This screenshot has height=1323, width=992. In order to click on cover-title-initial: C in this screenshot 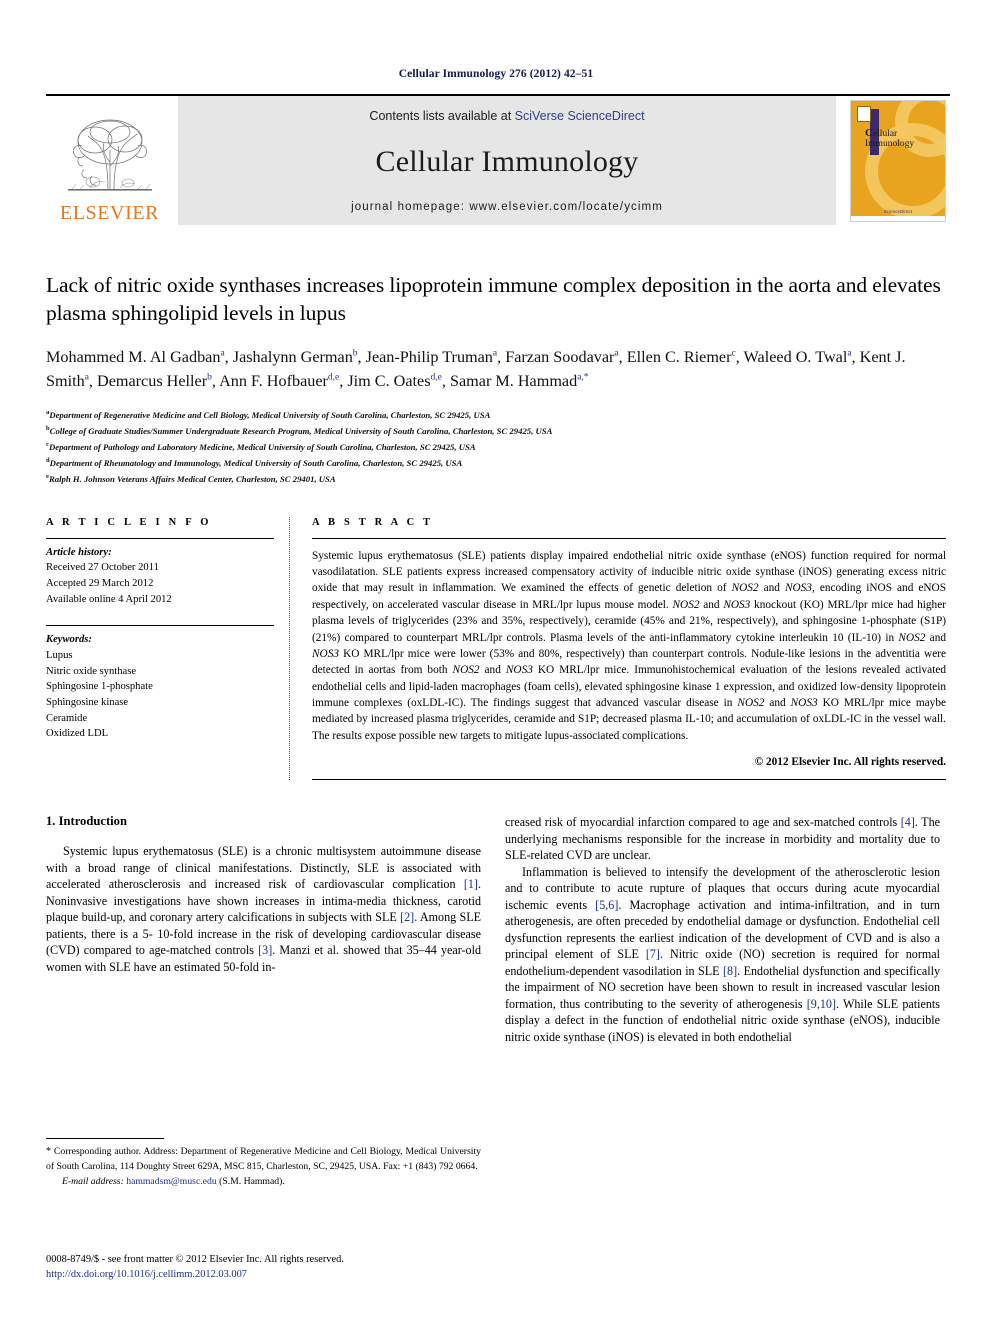, I will do `click(869, 132)`.